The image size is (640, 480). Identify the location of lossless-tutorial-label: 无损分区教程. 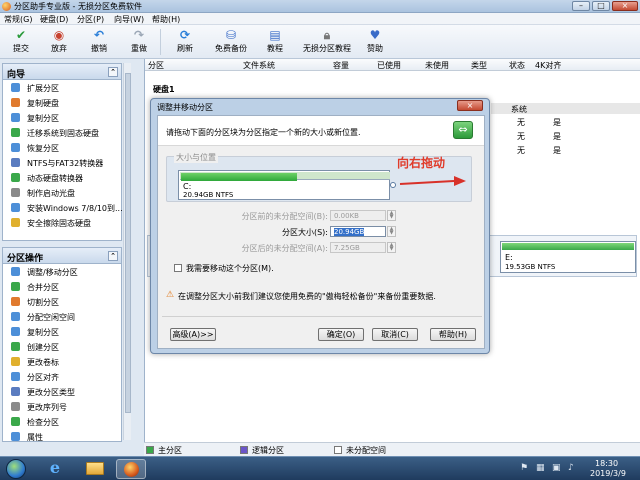
(327, 48).